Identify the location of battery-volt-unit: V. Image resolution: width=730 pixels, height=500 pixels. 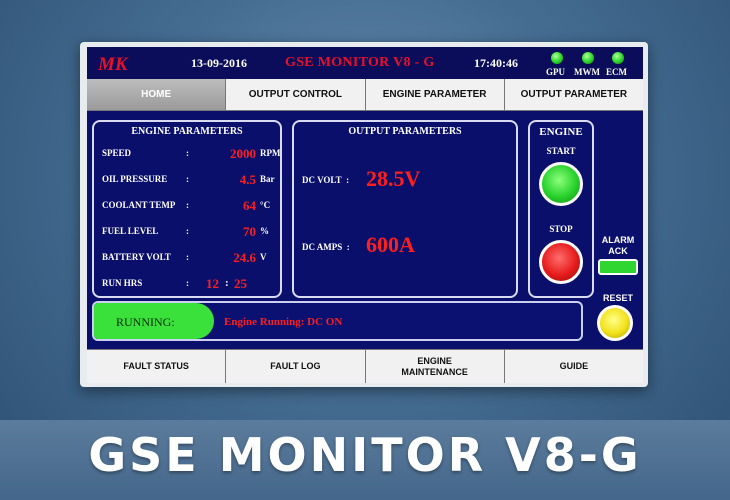
(263, 257).